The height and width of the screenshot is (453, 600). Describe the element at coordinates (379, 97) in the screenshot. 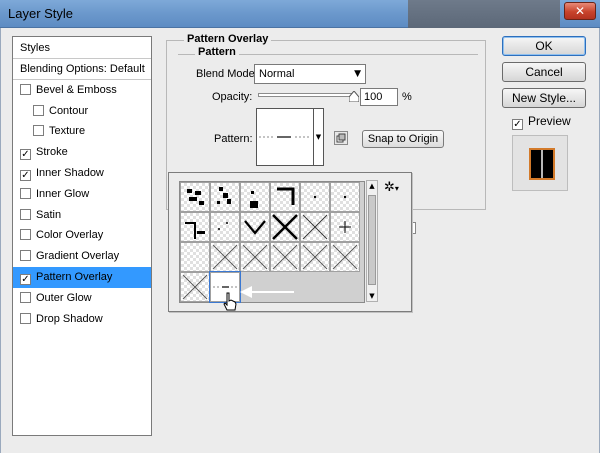

I see `opacity-input: 100` at that location.